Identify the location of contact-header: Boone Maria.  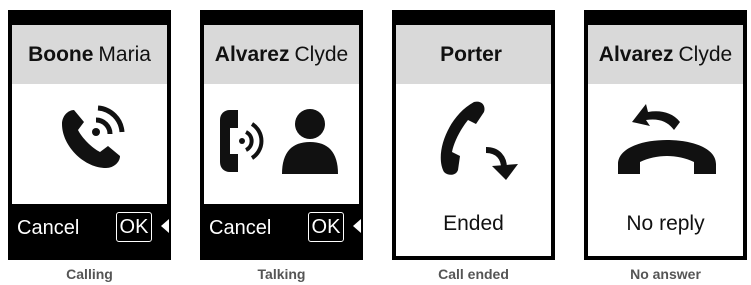
(89, 54).